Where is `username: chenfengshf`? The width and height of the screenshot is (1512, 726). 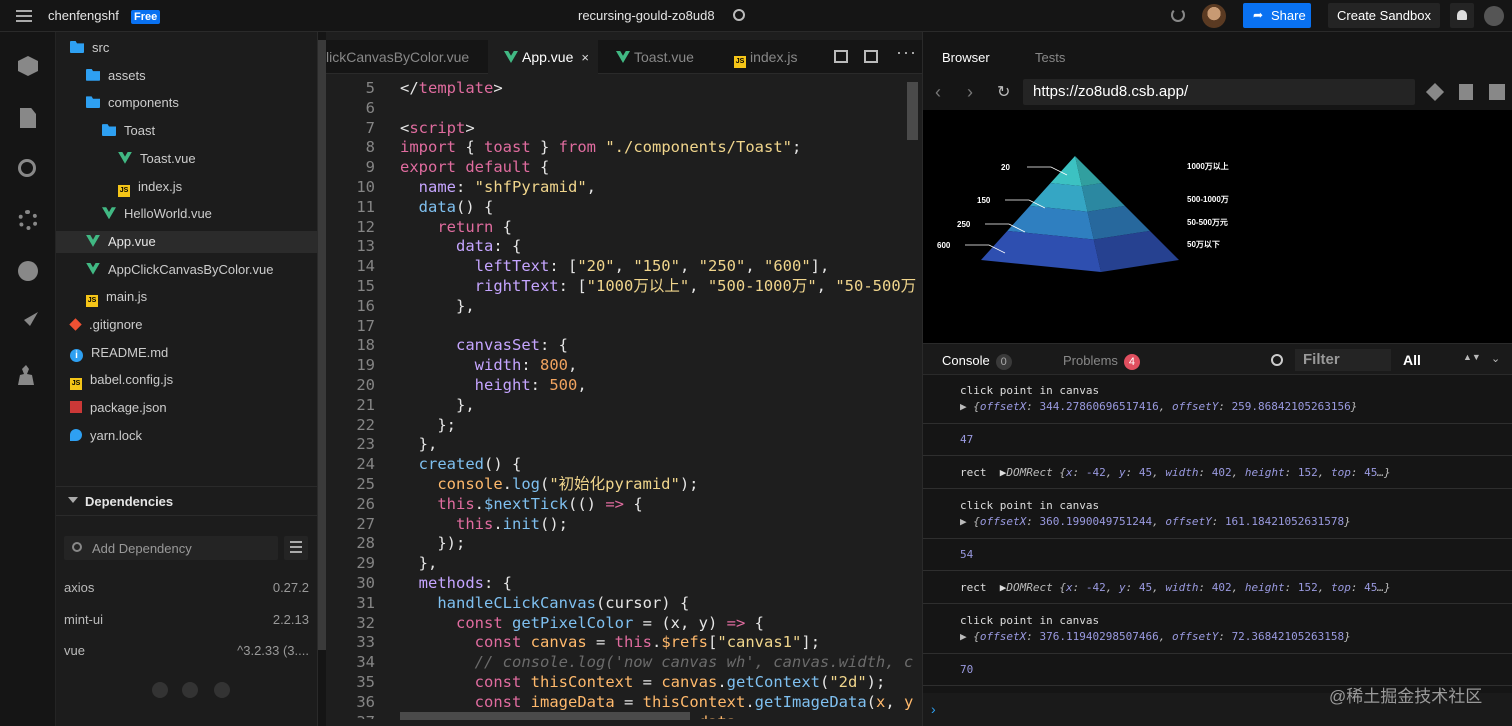 username: chenfengshf is located at coordinates (83, 15).